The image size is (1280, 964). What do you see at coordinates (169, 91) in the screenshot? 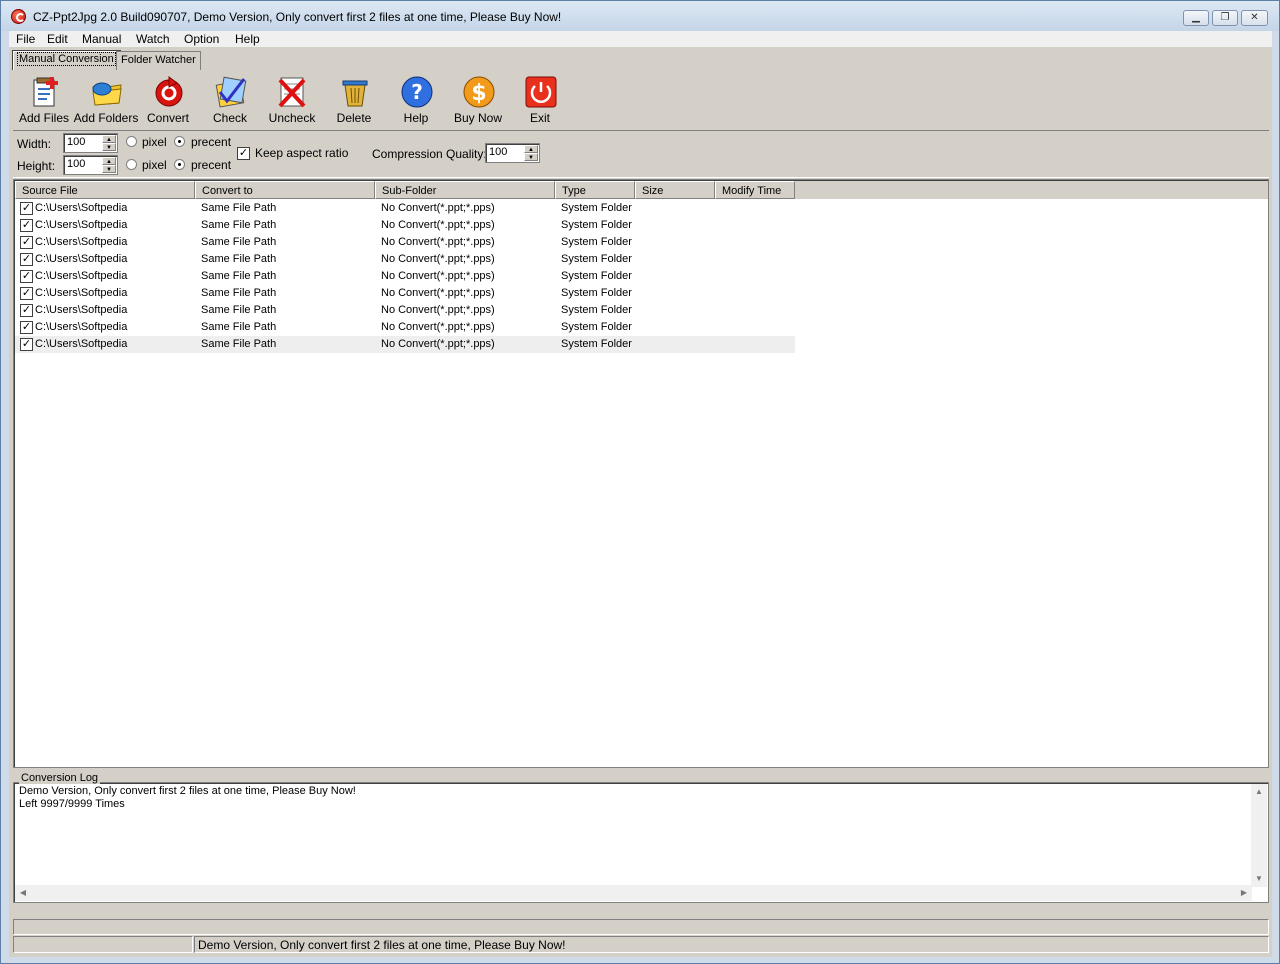
I see `convert-icon` at bounding box center [169, 91].